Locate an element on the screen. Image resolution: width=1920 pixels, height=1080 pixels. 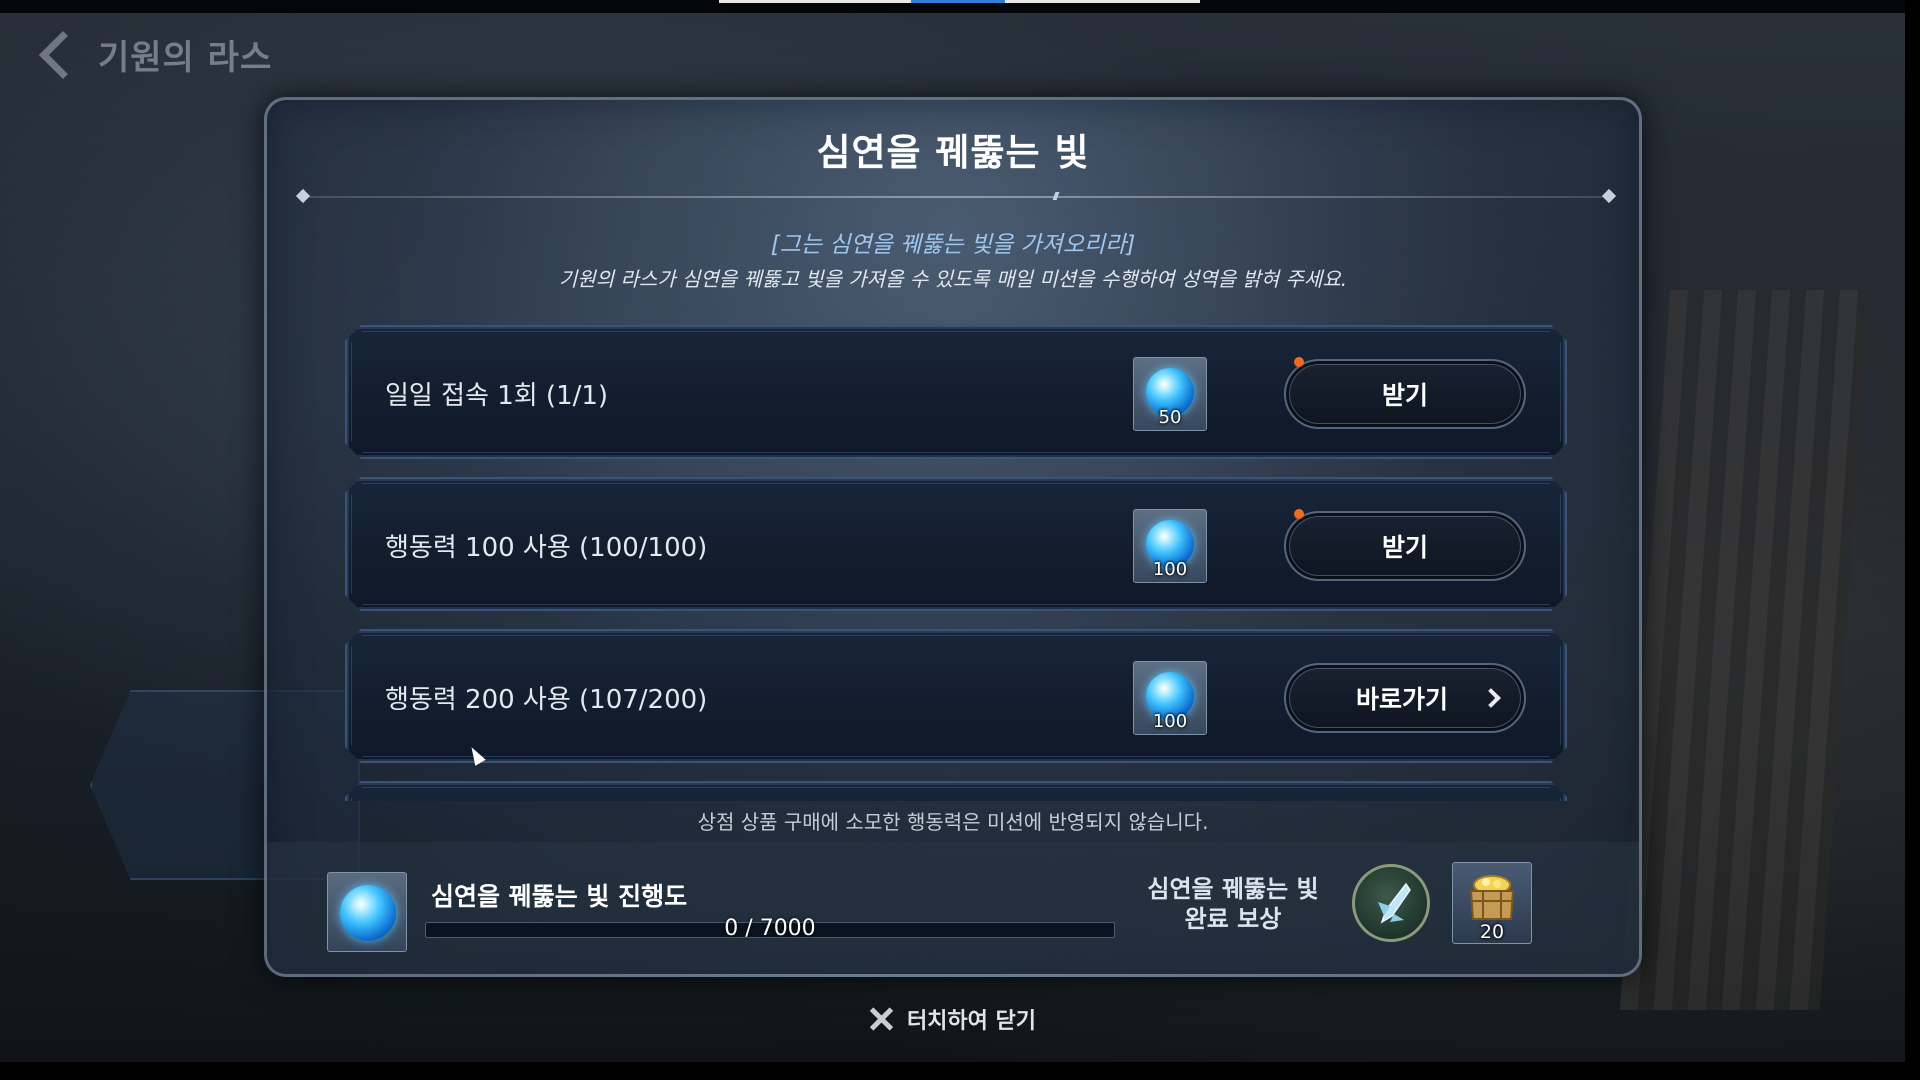
back-button: 기원의 라스 is located at coordinates (151, 54).